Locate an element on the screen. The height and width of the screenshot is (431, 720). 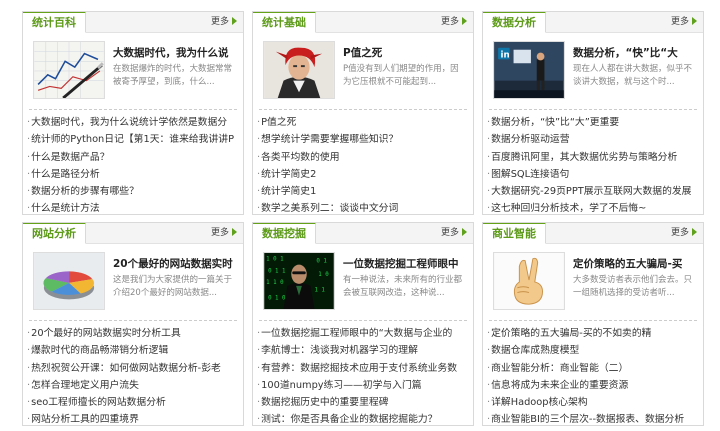
list-item: 20个最好的网站数据实时分析工具 is located at coordinates (135, 333).